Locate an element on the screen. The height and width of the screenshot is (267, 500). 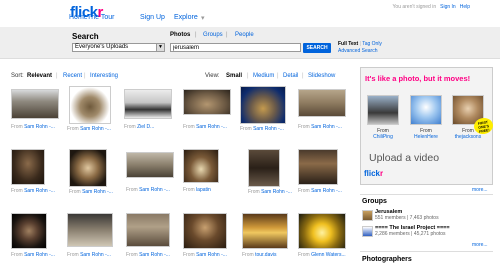
panorama-plaza-thumb is located at coordinates (207, 102).